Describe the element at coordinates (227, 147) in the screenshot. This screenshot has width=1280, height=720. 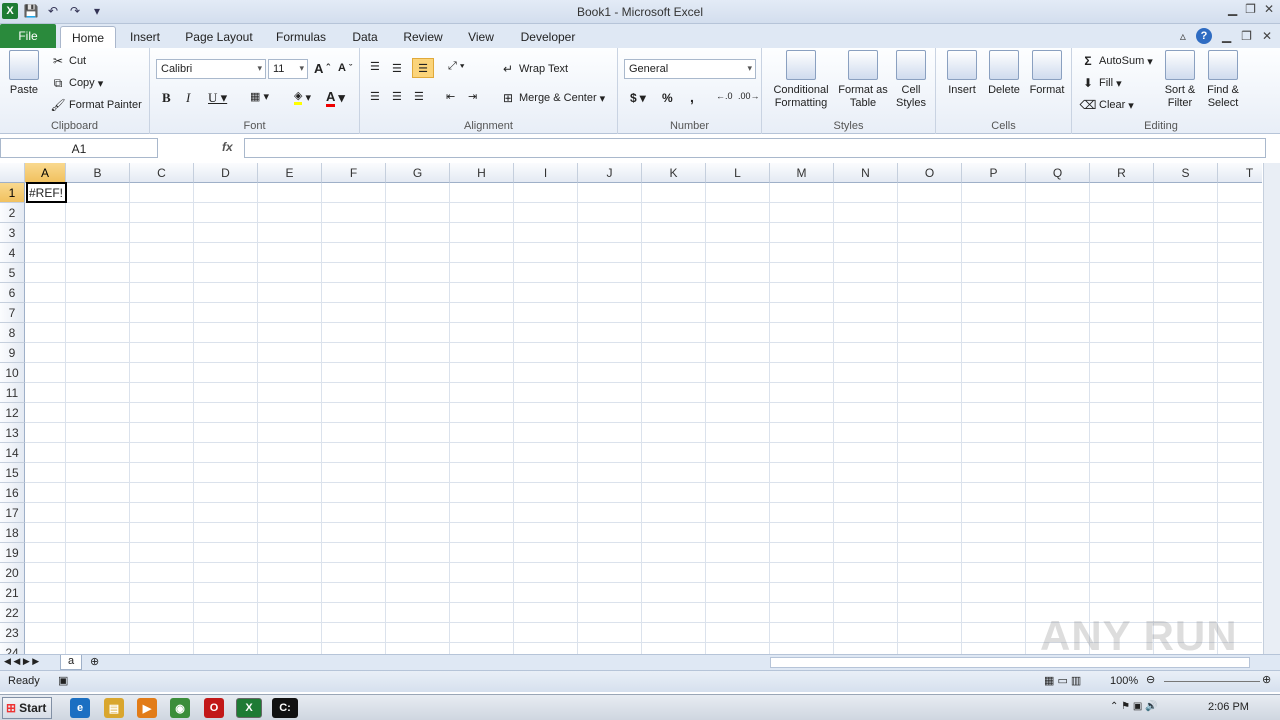
I see `insert-function-icon: fx` at that location.